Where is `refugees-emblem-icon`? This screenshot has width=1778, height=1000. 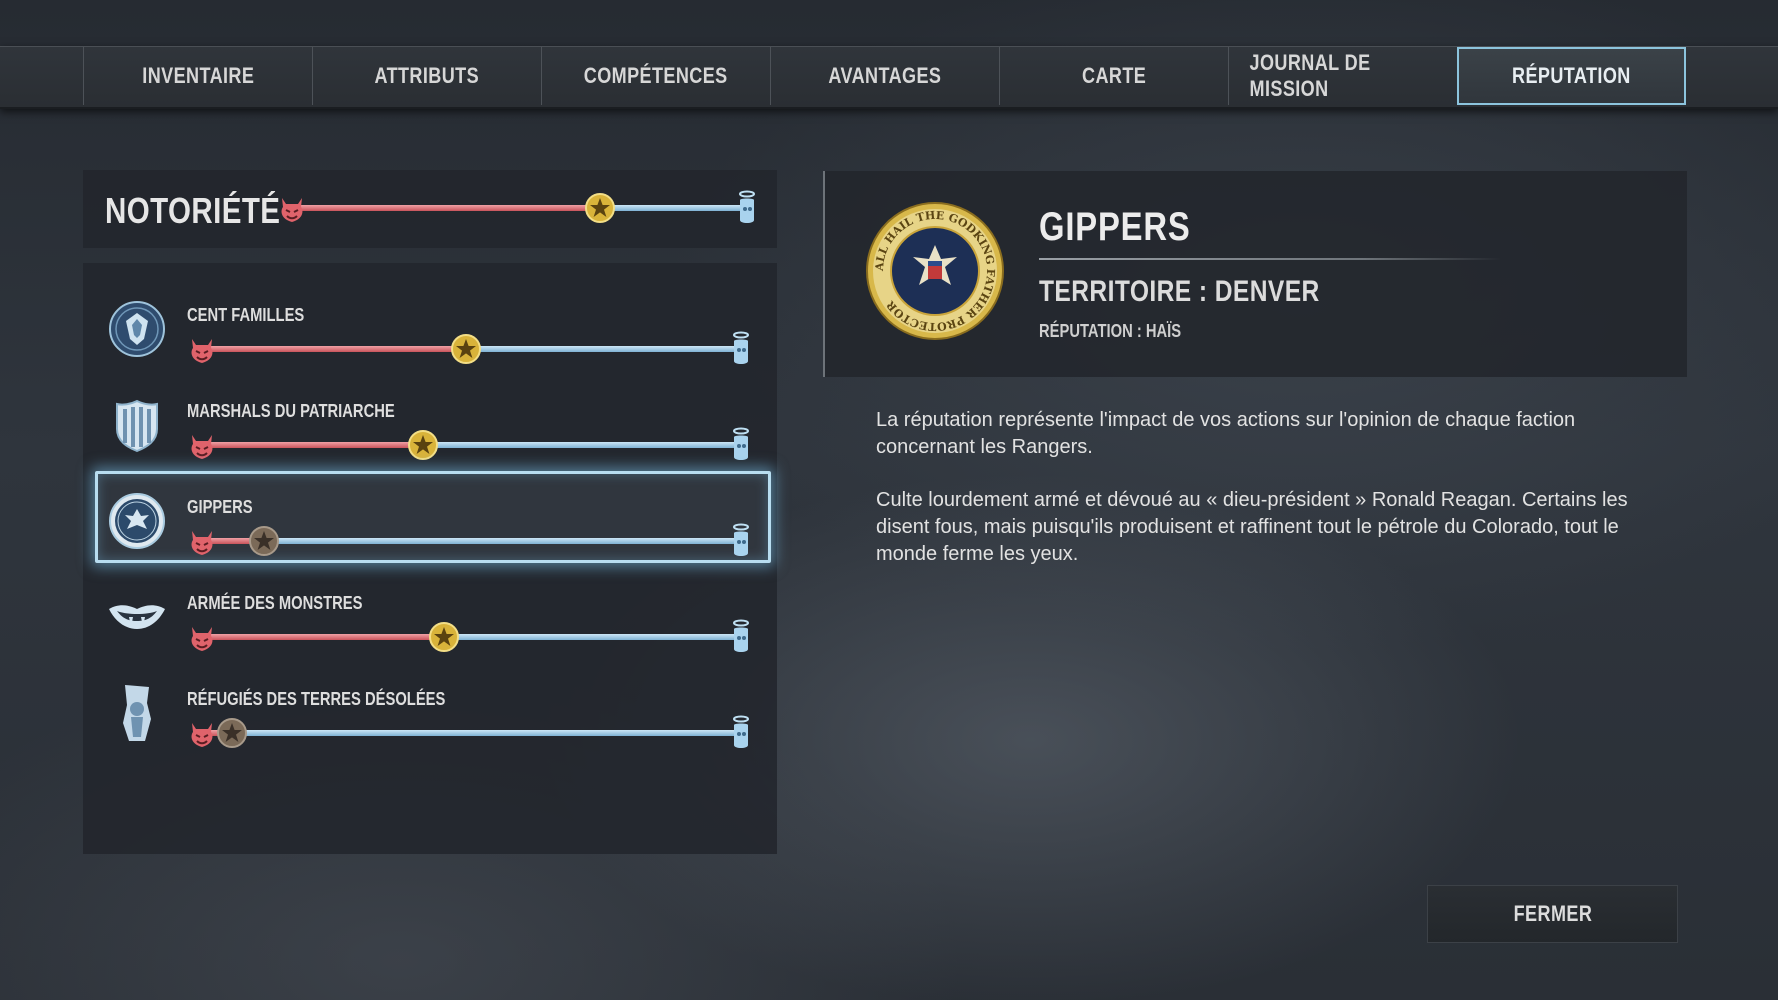 refugees-emblem-icon is located at coordinates (137, 713).